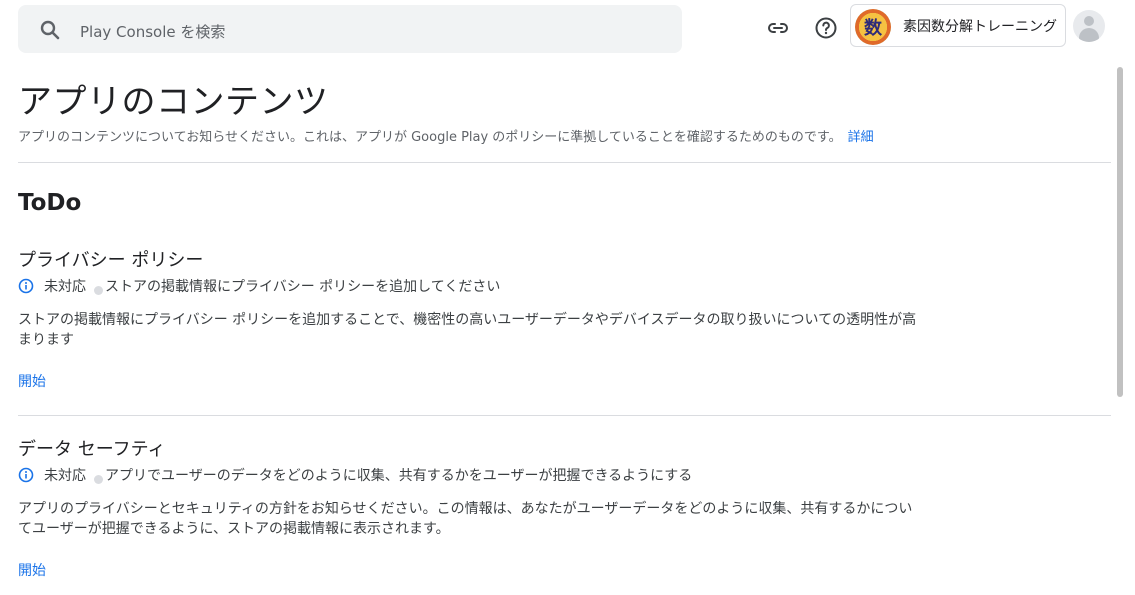 The image size is (1135, 595). I want to click on app-name: 素因数分解トレーニング, so click(980, 27).